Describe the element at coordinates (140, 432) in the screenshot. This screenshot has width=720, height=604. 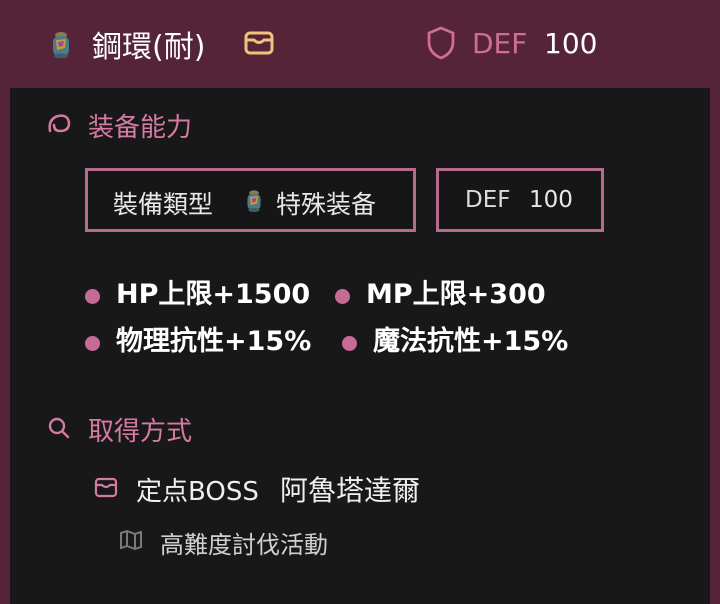
I see `acquire-section-title: 取得方式` at that location.